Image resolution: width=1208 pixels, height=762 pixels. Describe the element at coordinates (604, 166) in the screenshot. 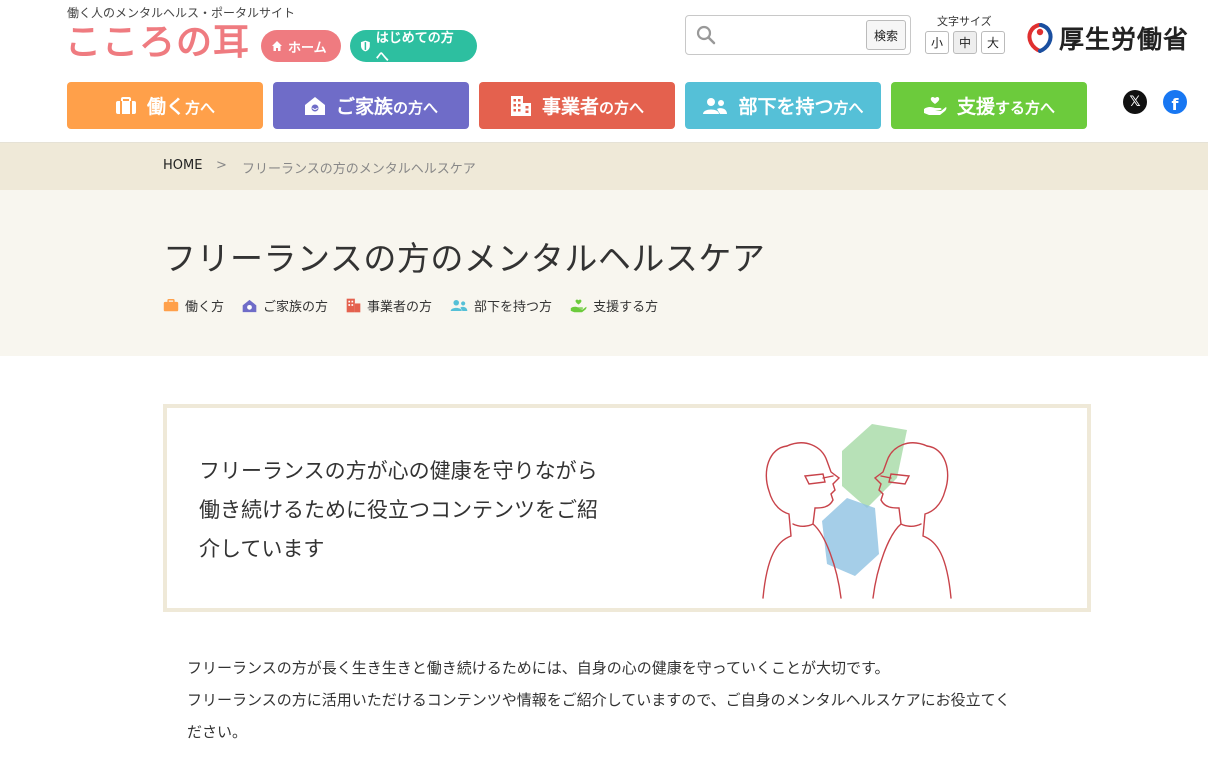

I see `breadcrumb: HOME > フリーランスの方のメンタルヘルスケア` at that location.